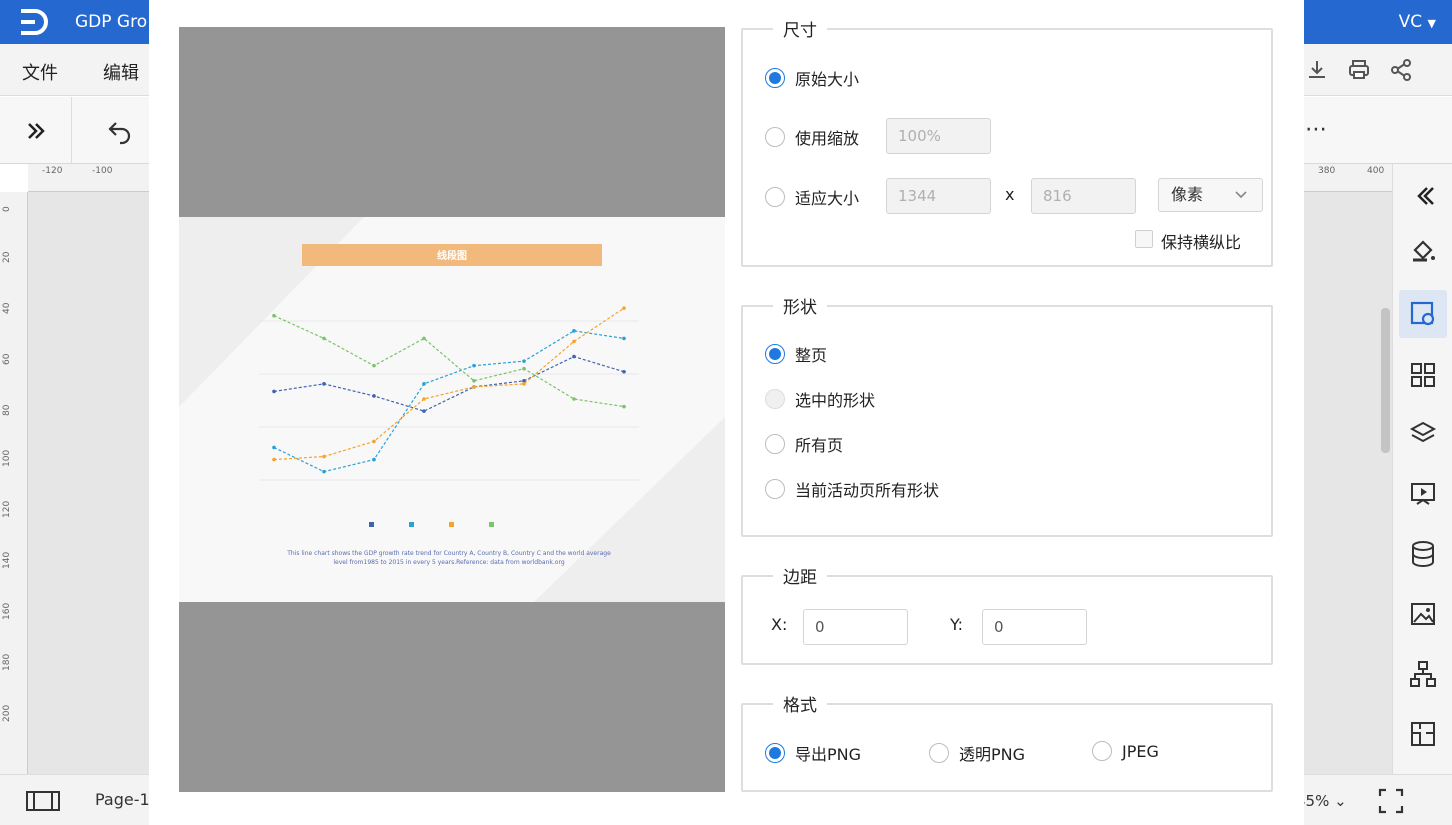 The image size is (1452, 825). Describe the element at coordinates (813, 753) in the screenshot. I see `format-png-option: 导出PNG` at that location.